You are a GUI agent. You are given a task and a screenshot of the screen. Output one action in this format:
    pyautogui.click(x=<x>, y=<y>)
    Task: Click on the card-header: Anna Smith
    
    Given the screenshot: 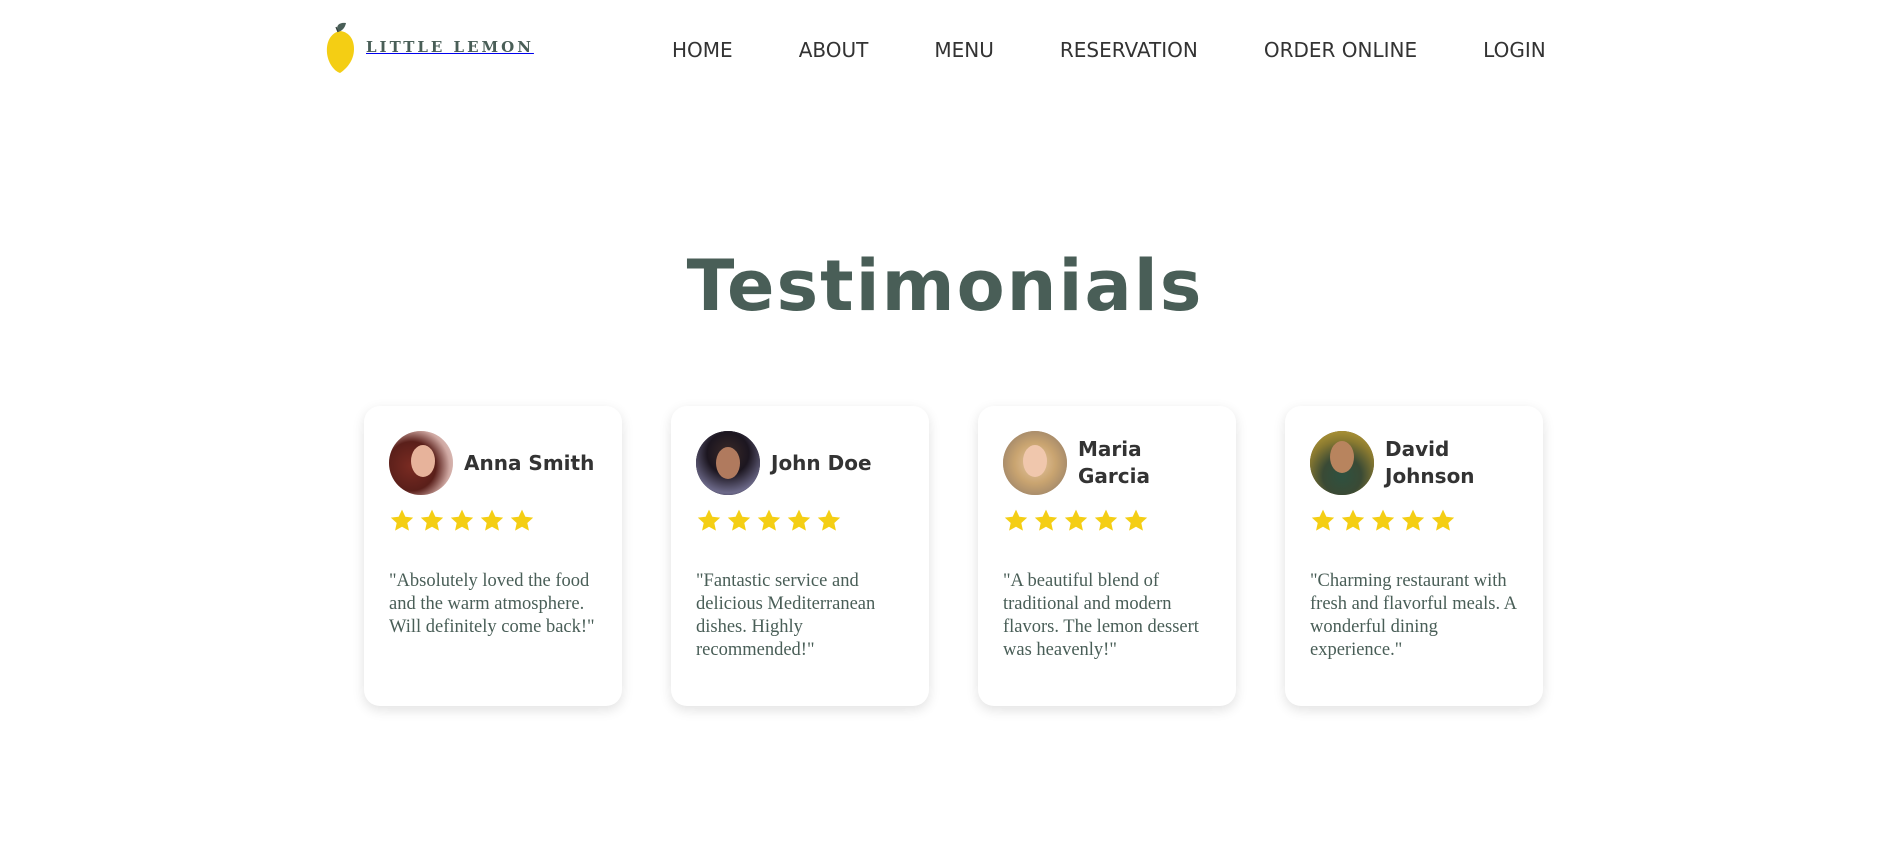 What is the action you would take?
    pyautogui.click(x=493, y=463)
    